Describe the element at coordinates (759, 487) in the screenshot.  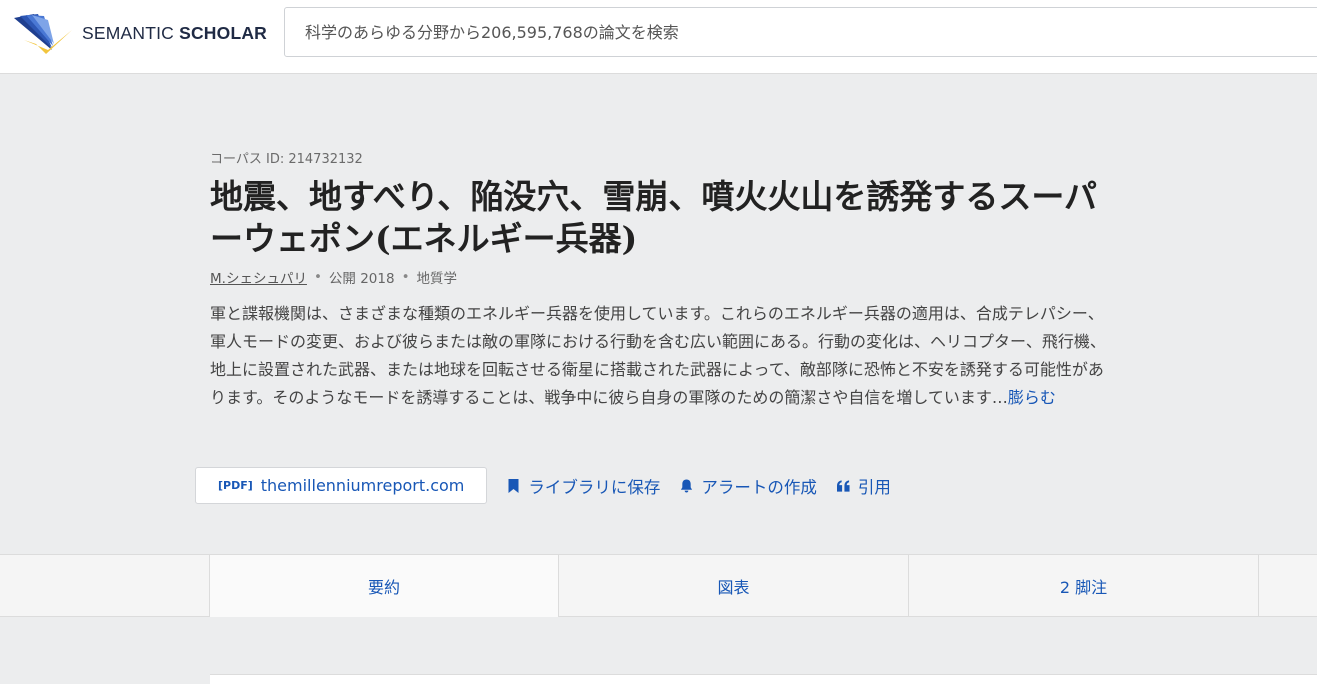
I see `alert-label: アラートの作成` at that location.